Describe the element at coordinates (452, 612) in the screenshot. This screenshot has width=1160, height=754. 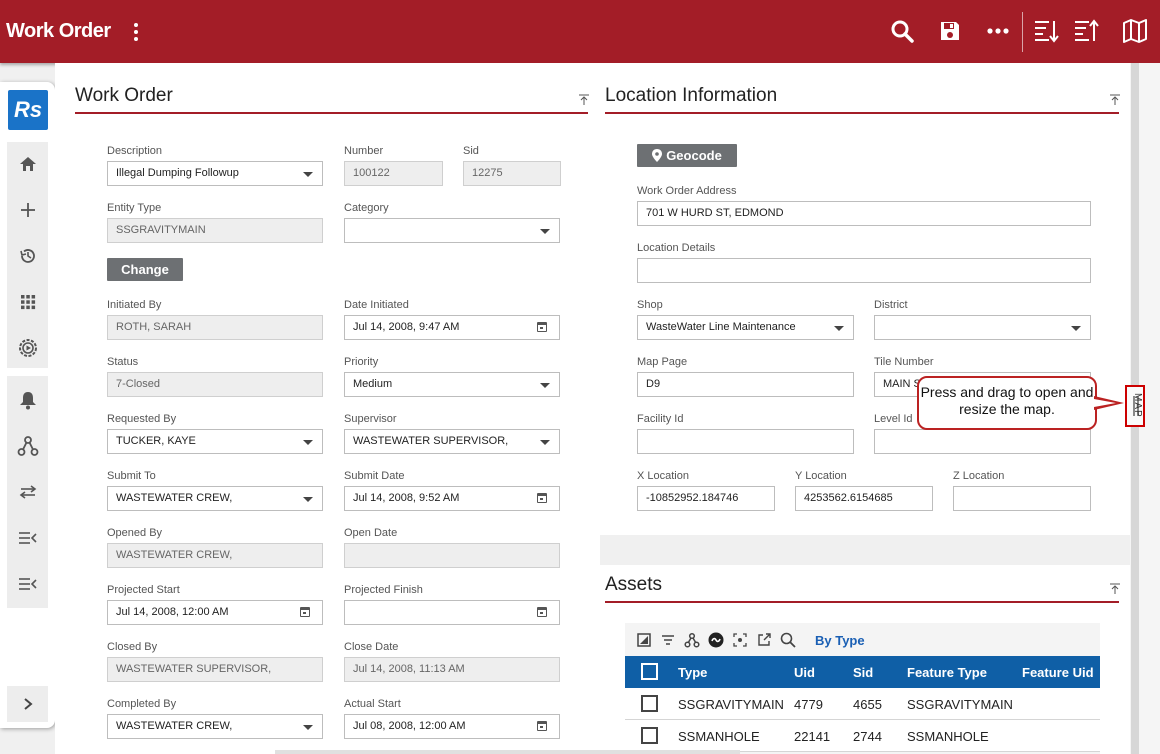
I see `projected-finish-field` at that location.